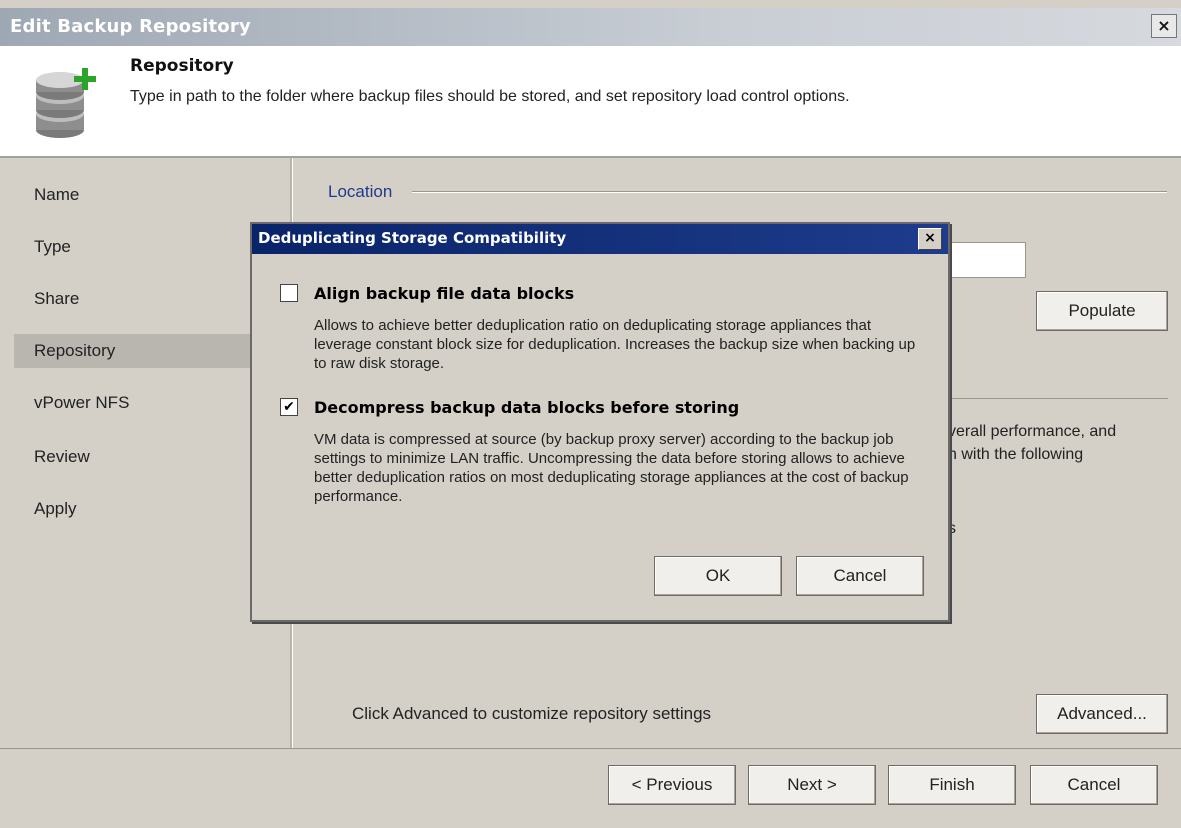  Describe the element at coordinates (590, 788) in the screenshot. I see `wizard-footer: < Previous Next > Finish Cancel` at that location.